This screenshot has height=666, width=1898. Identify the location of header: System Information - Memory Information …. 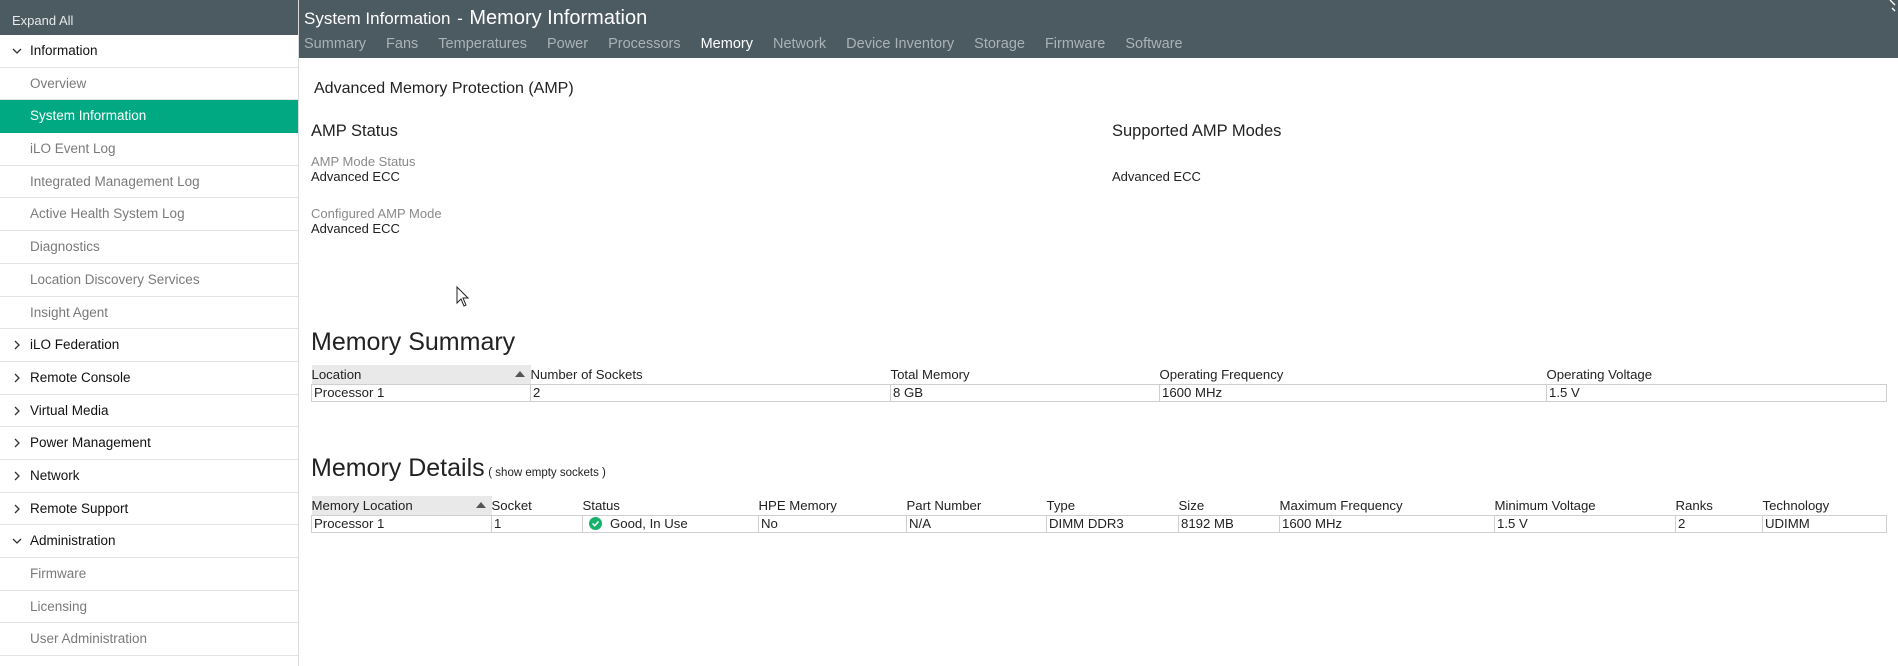
(1098, 29).